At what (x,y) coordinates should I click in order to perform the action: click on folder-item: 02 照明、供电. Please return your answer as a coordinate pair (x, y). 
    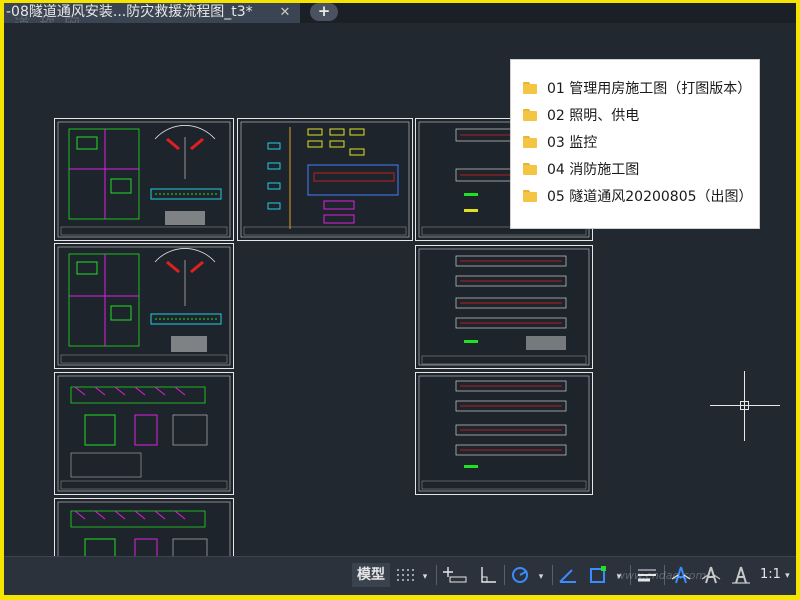
    Looking at the image, I should click on (635, 114).